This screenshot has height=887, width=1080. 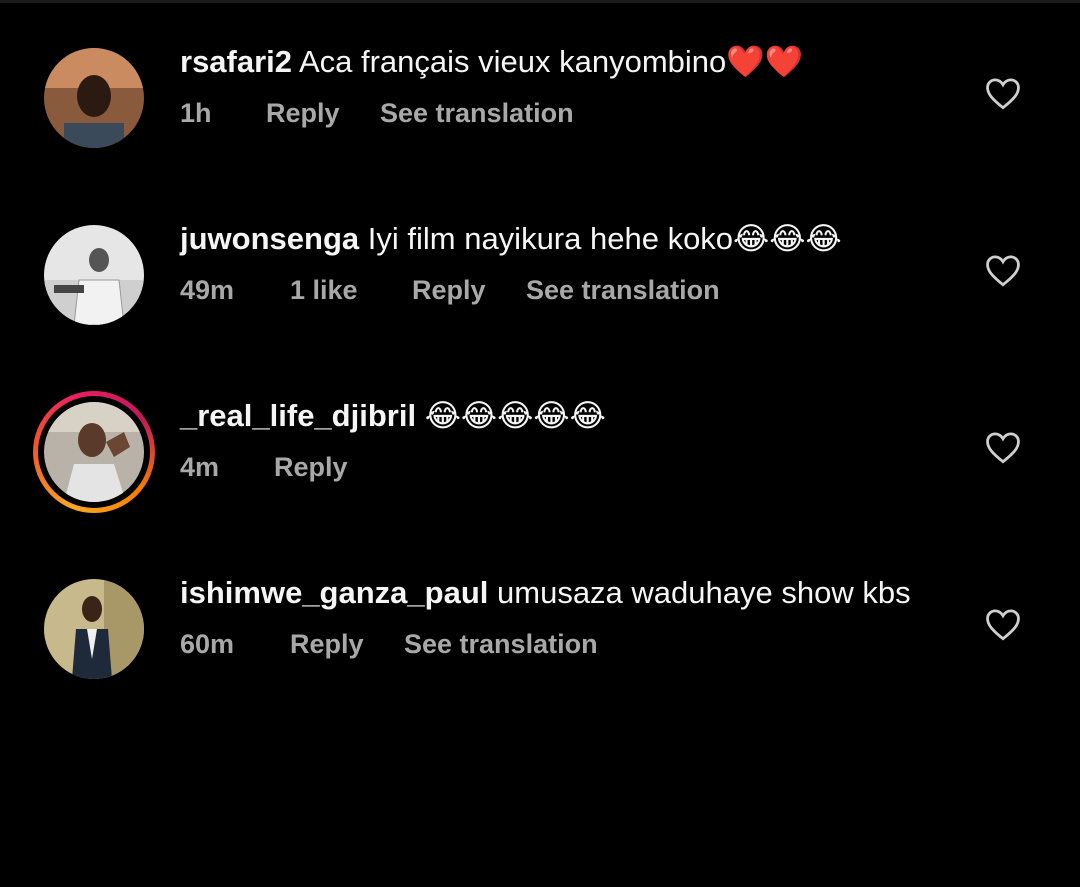 I want to click on comment-timestamp: 1h, so click(x=196, y=113).